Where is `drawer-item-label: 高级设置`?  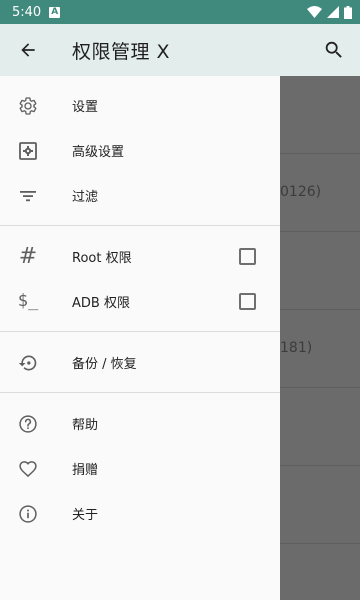 drawer-item-label: 高级设置 is located at coordinates (98, 152).